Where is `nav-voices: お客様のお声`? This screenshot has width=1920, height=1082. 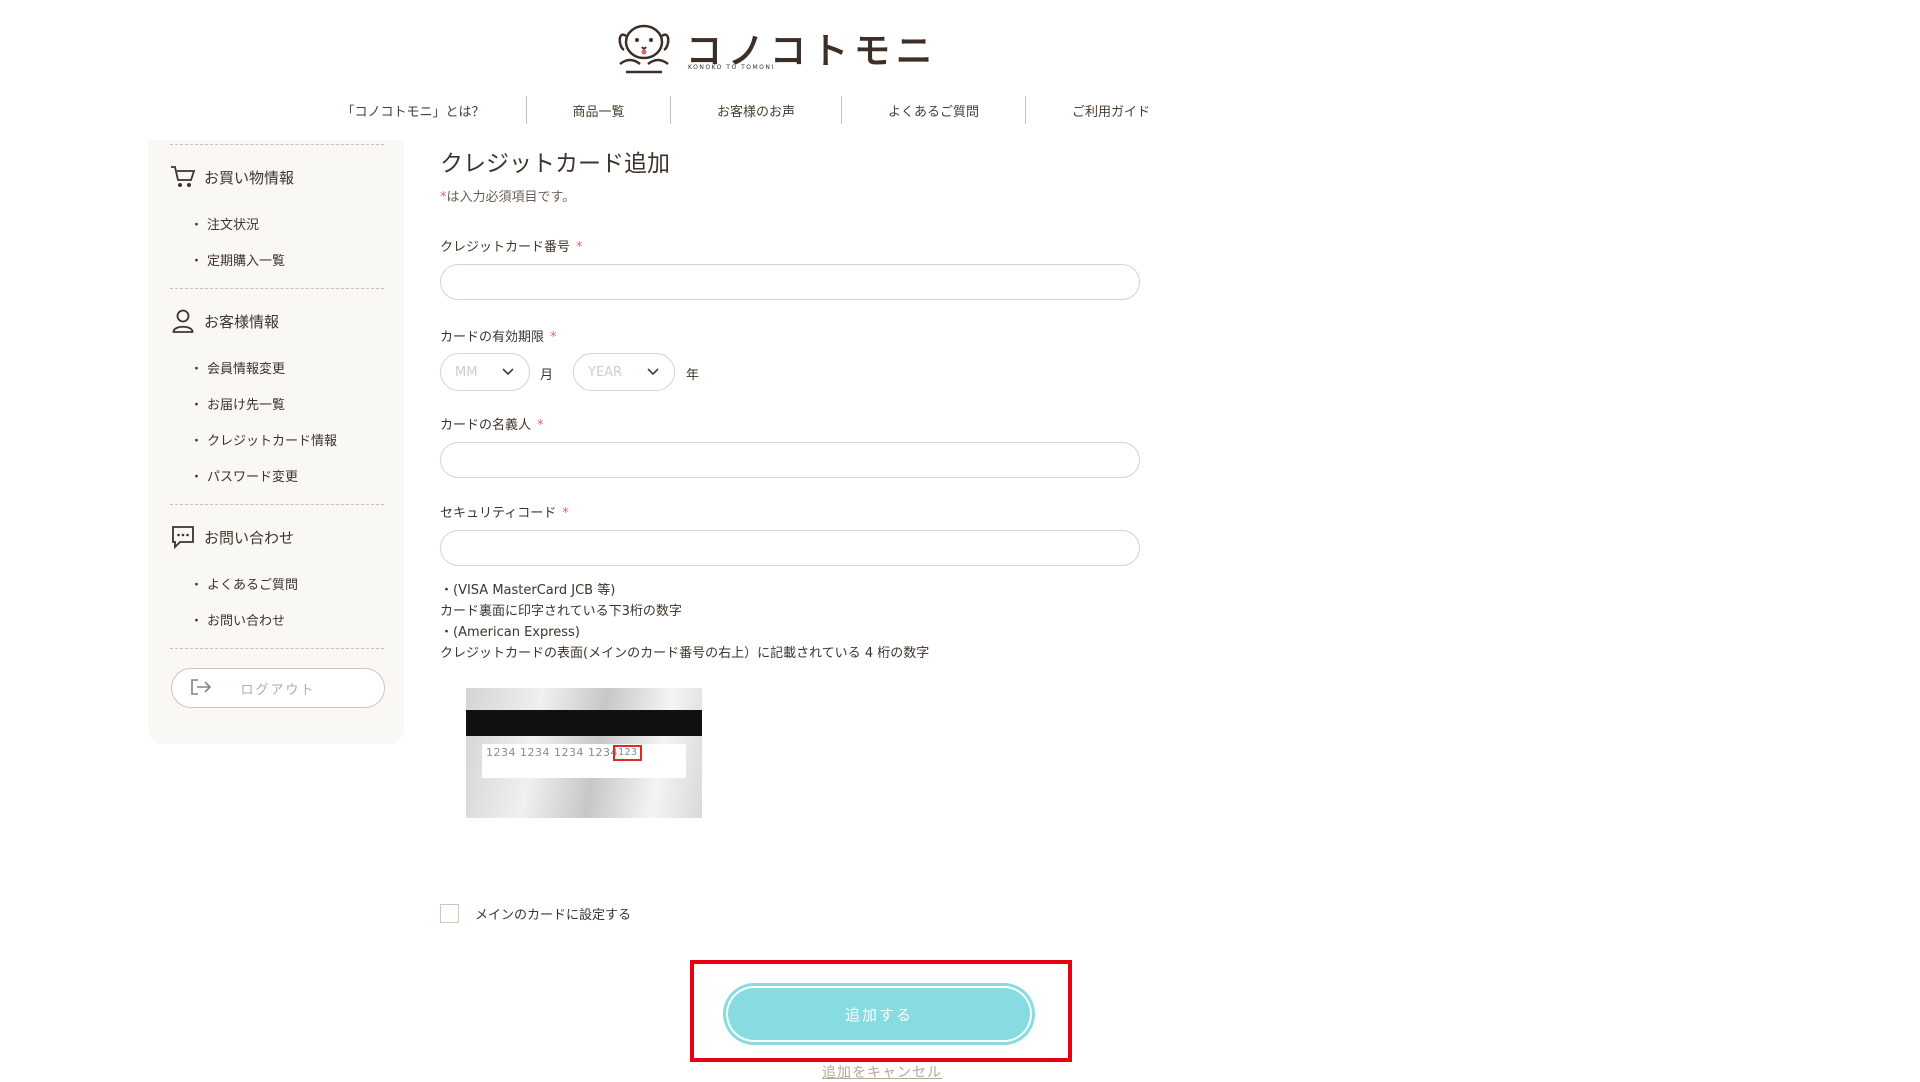 nav-voices: お客様のお声 is located at coordinates (756, 110).